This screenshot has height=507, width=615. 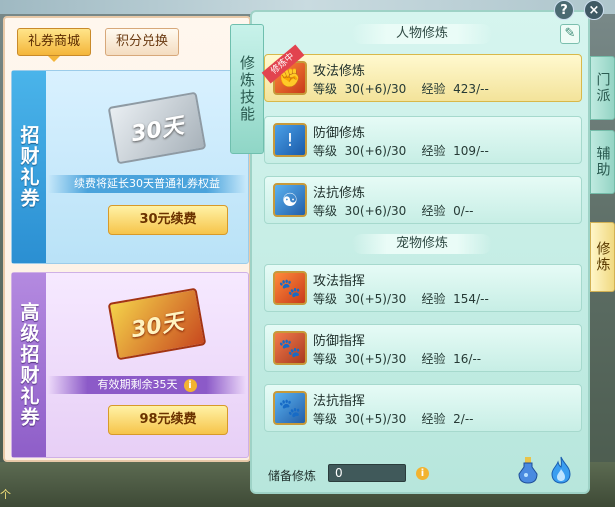 I want to click on renew-30-button: 30元续费, so click(x=168, y=220).